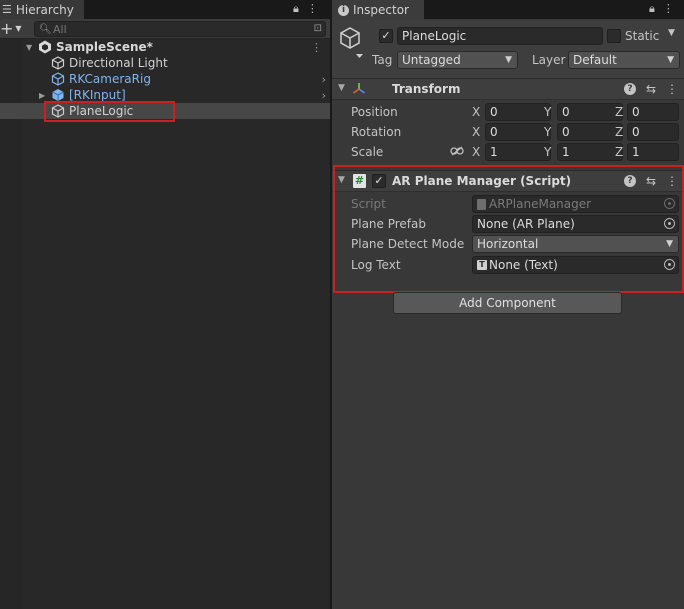  Describe the element at coordinates (165, 47) in the screenshot. I see `list-item-scene: ▼ SampleScene* ⋮` at that location.